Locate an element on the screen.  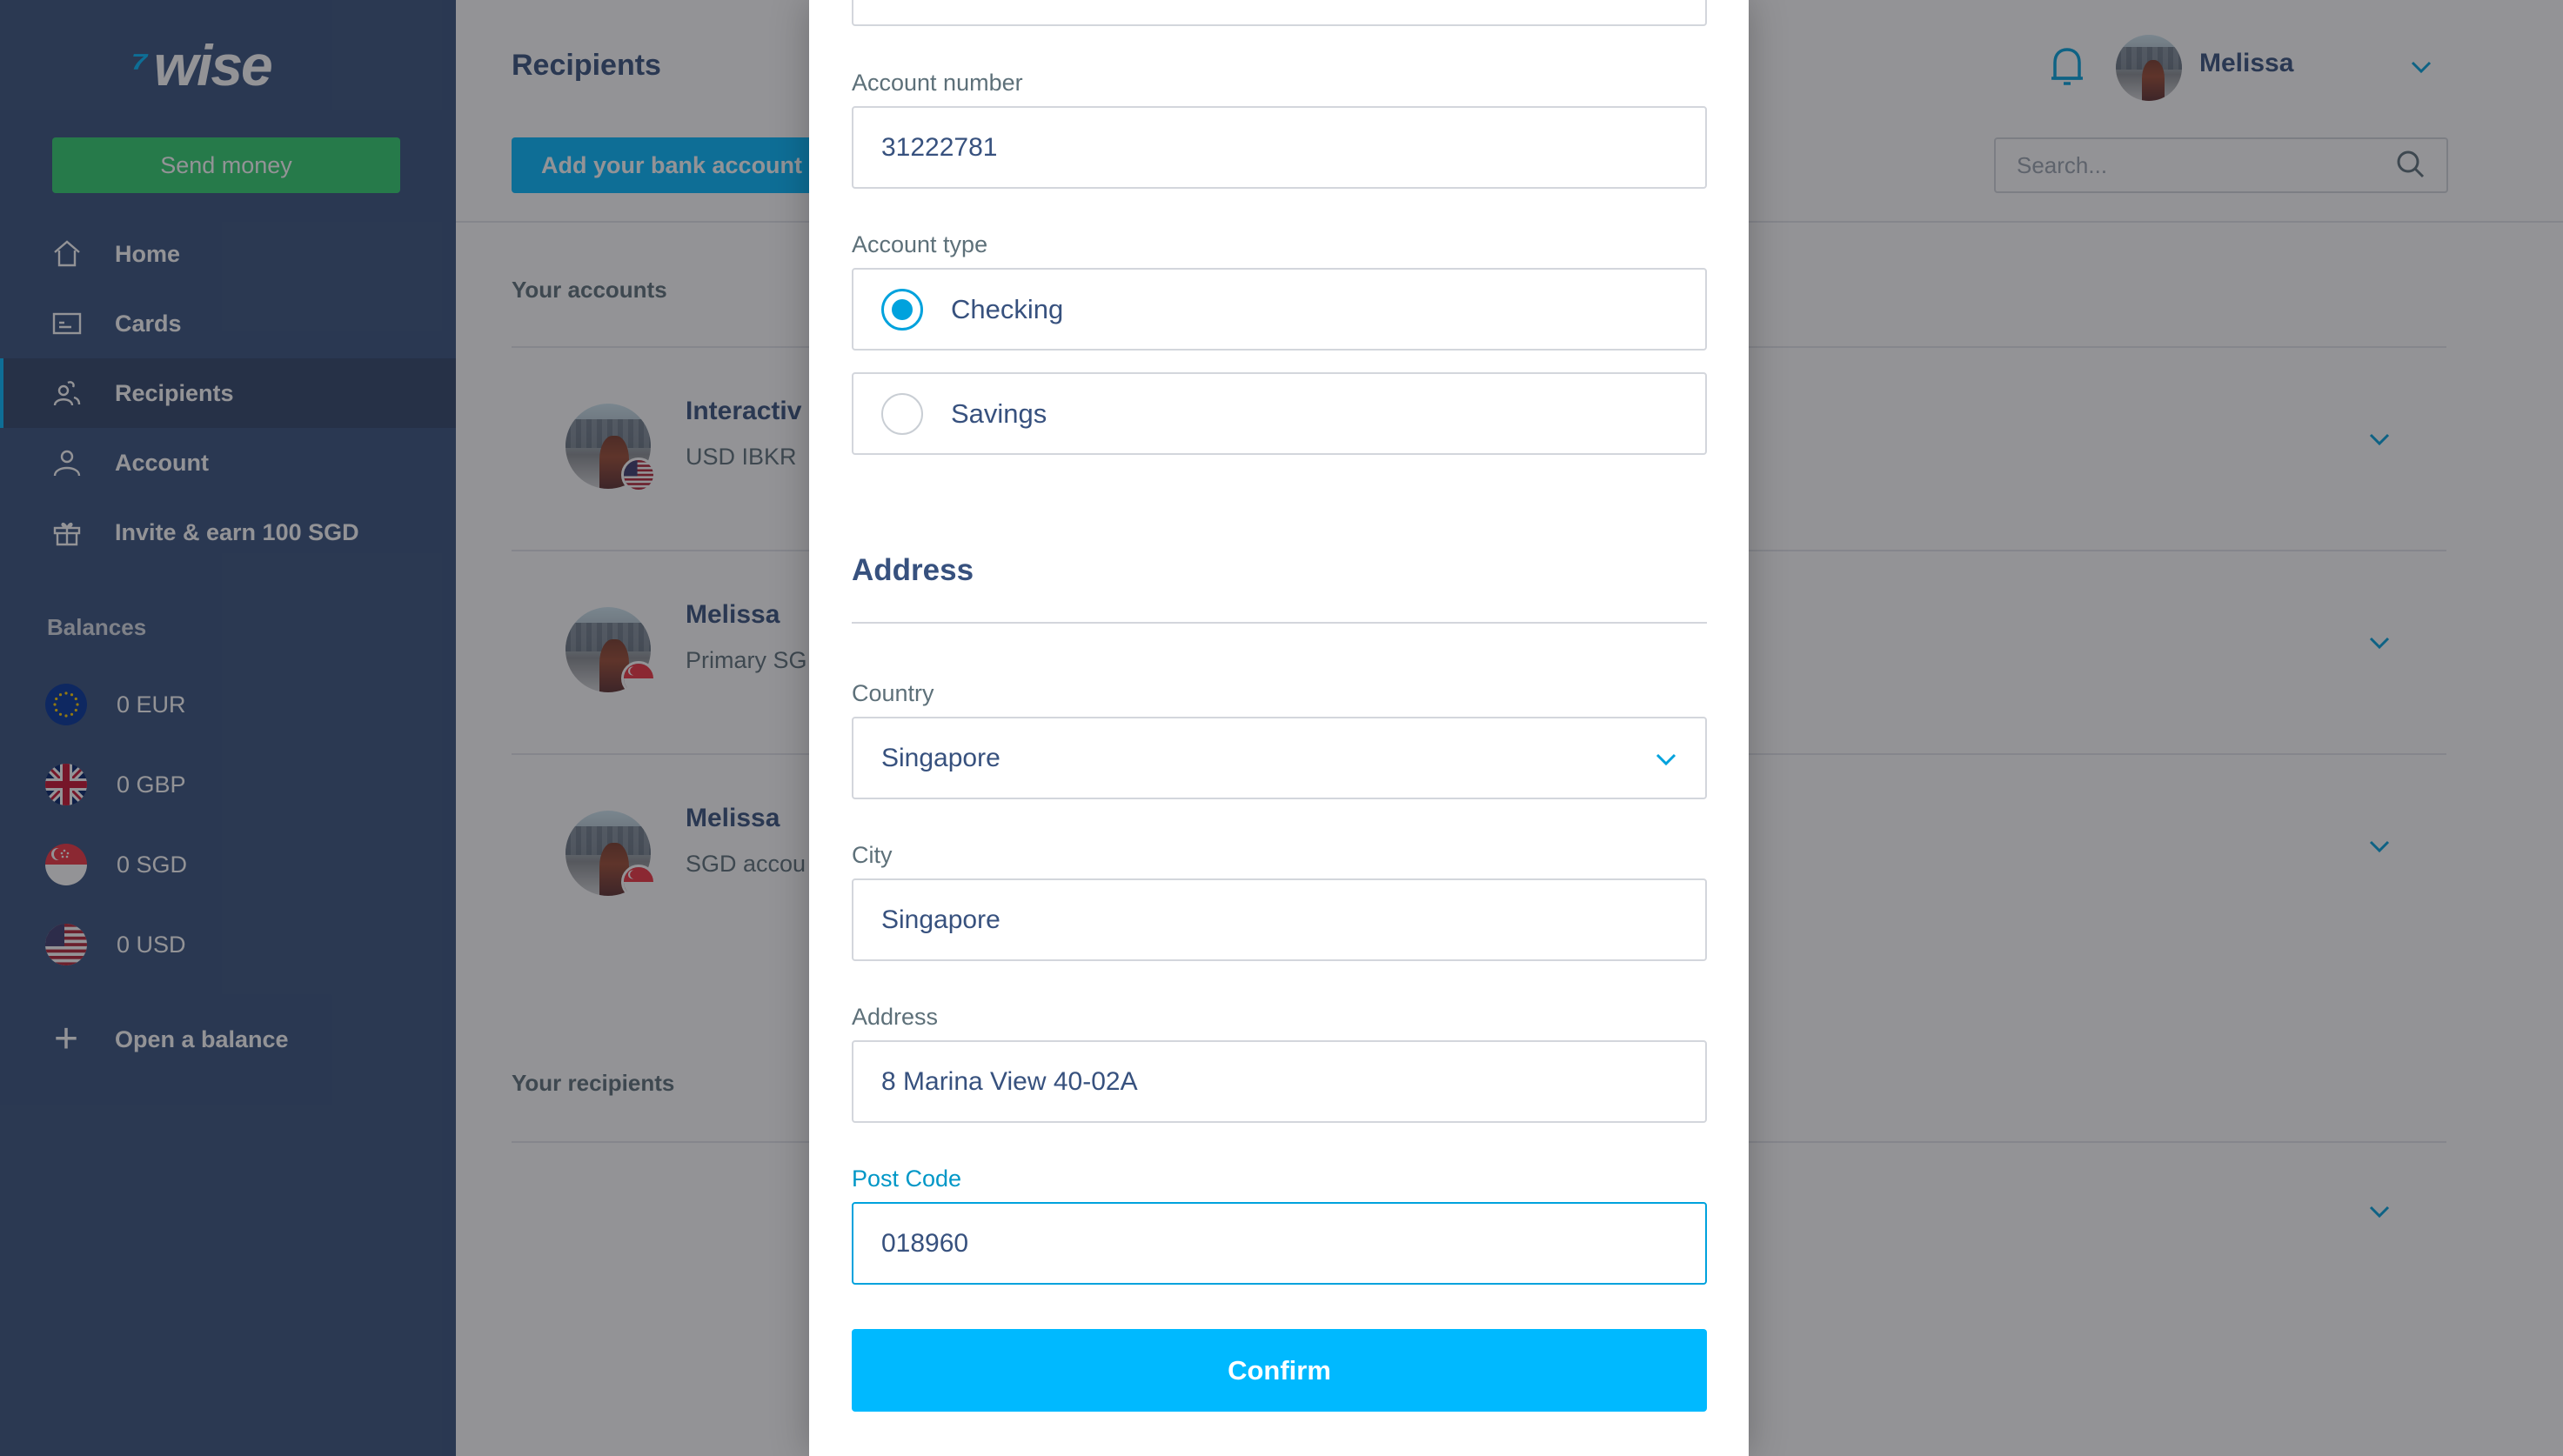
radio-label: Savings is located at coordinates (999, 413).